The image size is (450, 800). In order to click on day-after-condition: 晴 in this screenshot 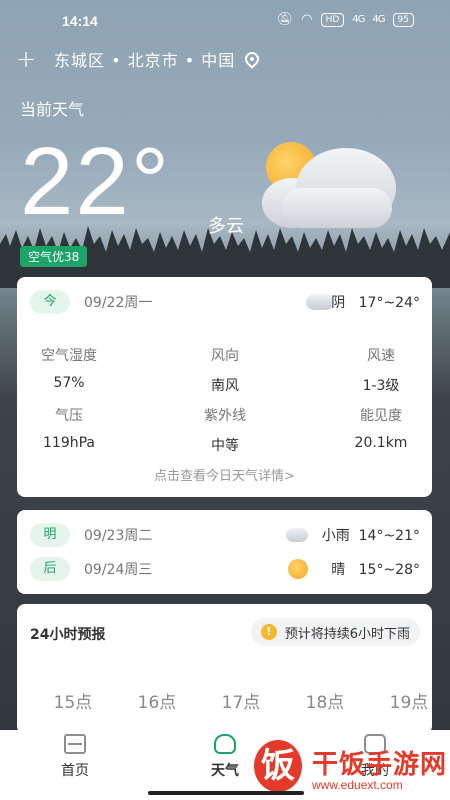, I will do `click(338, 570)`.